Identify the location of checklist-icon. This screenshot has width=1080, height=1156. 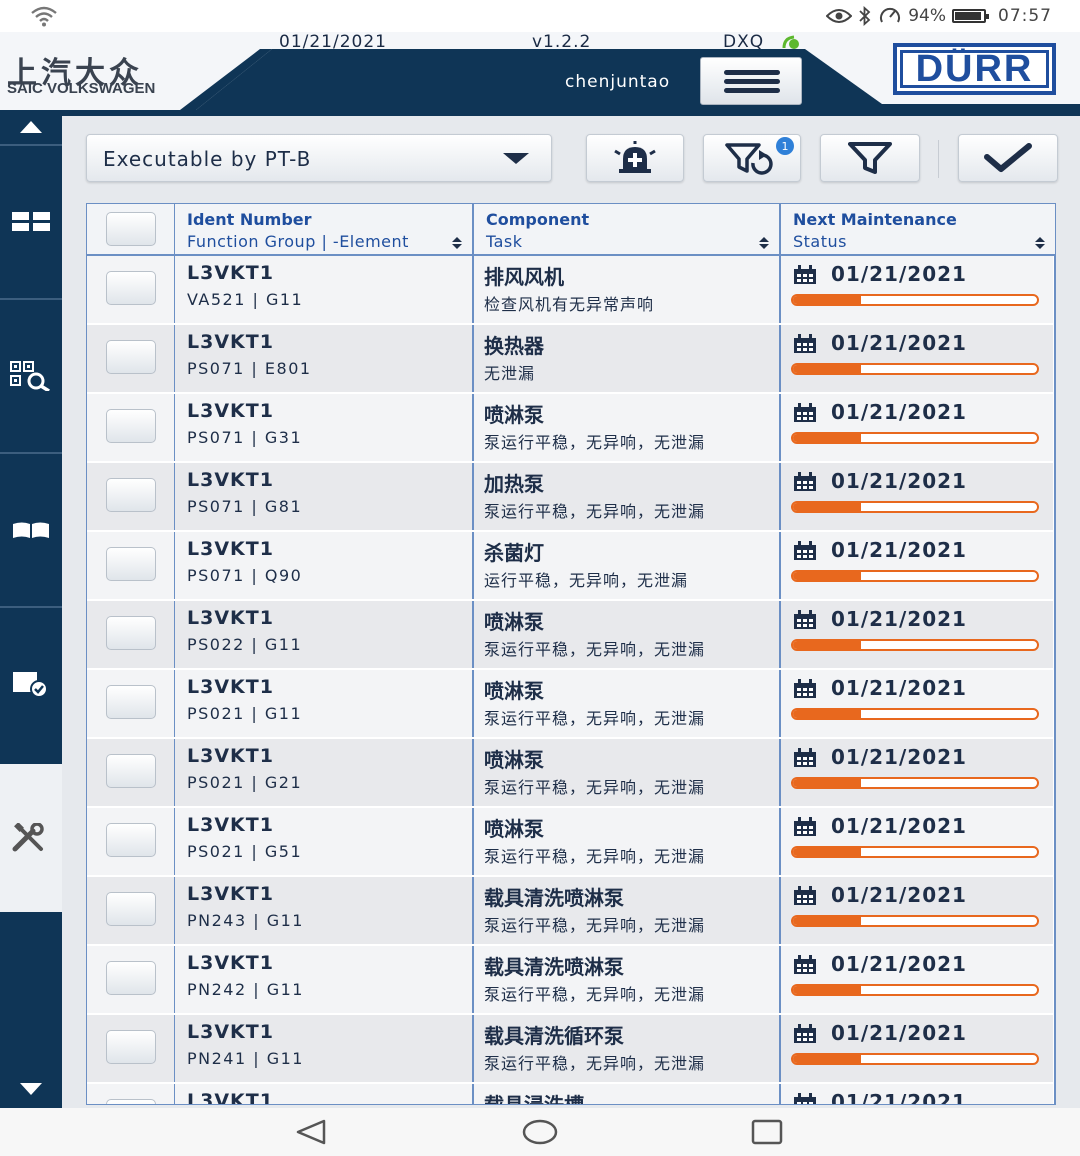
(30, 685).